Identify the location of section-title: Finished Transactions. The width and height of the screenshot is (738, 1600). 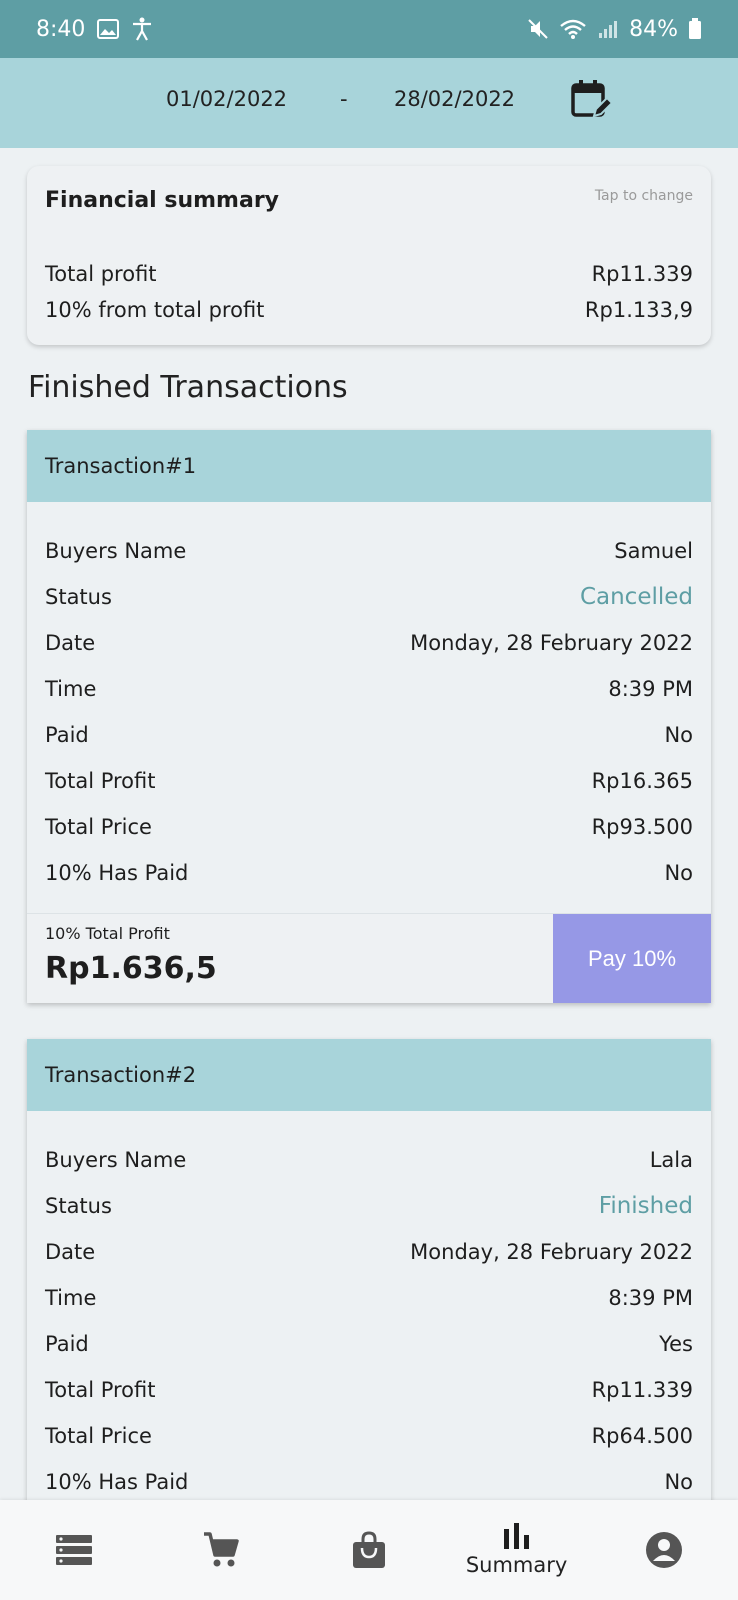
(188, 387).